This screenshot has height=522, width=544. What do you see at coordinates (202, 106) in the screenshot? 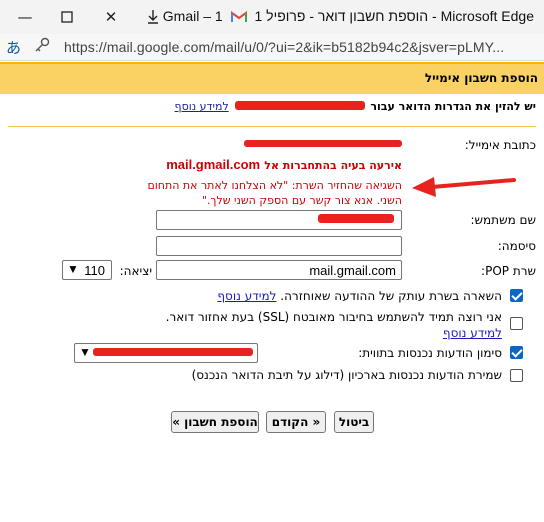
I see `intro-learn-more-link: למידע נוסף` at bounding box center [202, 106].